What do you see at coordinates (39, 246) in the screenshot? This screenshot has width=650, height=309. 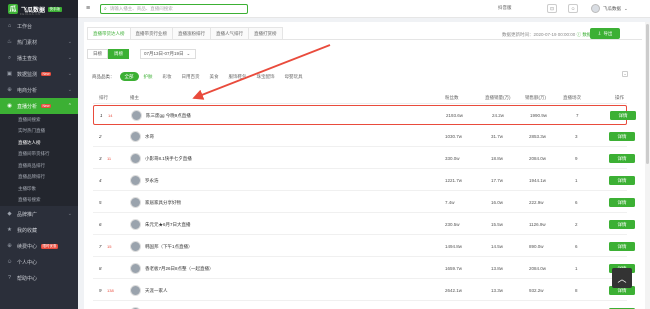 I see `sidebar-item-renewal: ⊕ 续费中心 限时优惠` at bounding box center [39, 246].